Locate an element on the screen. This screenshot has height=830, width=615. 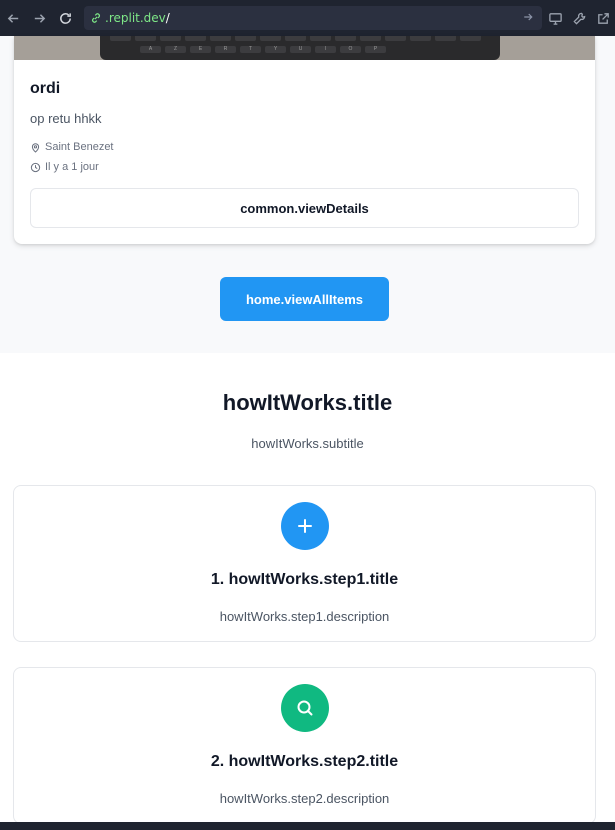
forward-arrow-icon is located at coordinates (39, 18).